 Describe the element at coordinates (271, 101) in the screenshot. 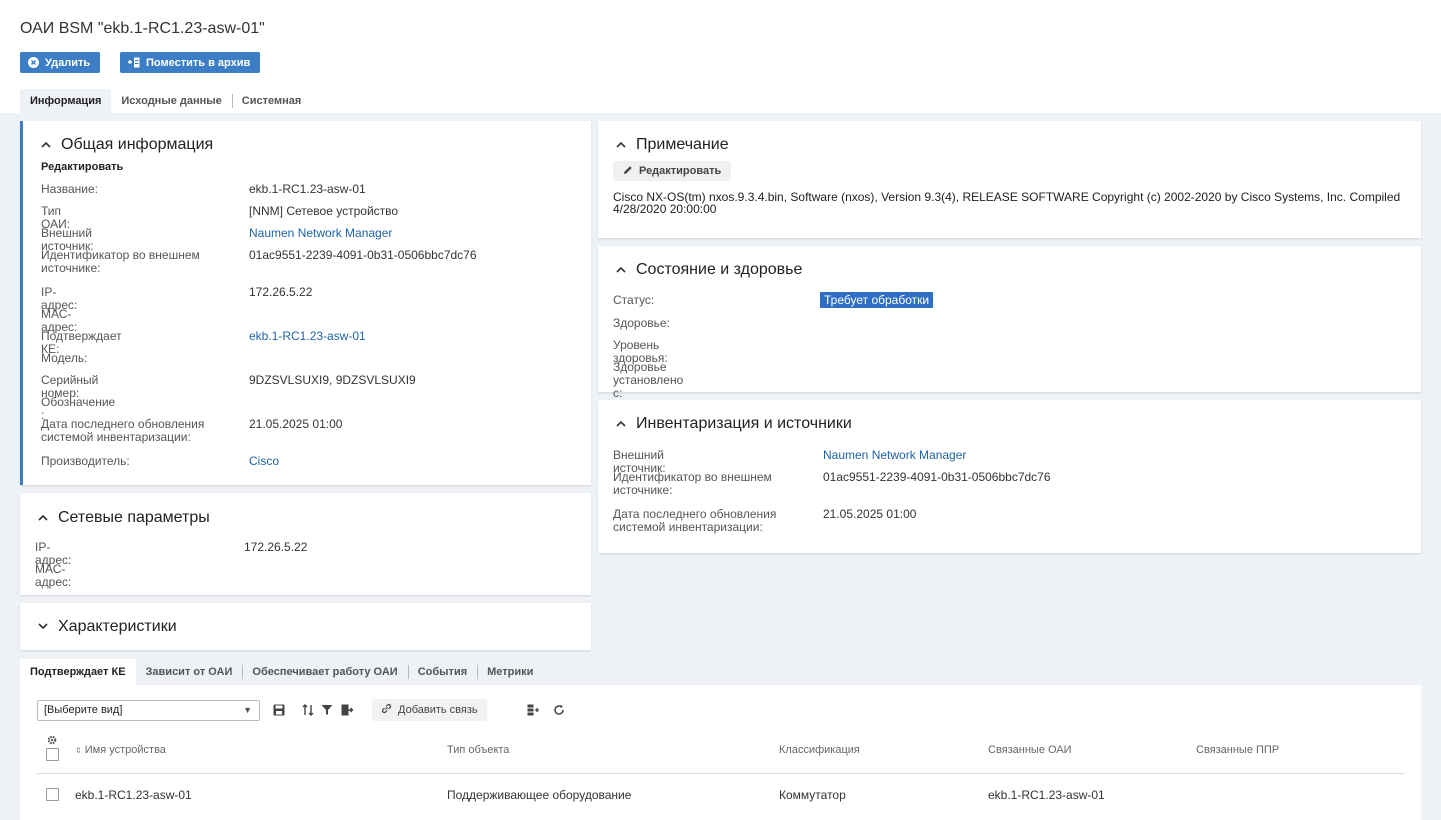

I see `tab-system: Системная` at that location.